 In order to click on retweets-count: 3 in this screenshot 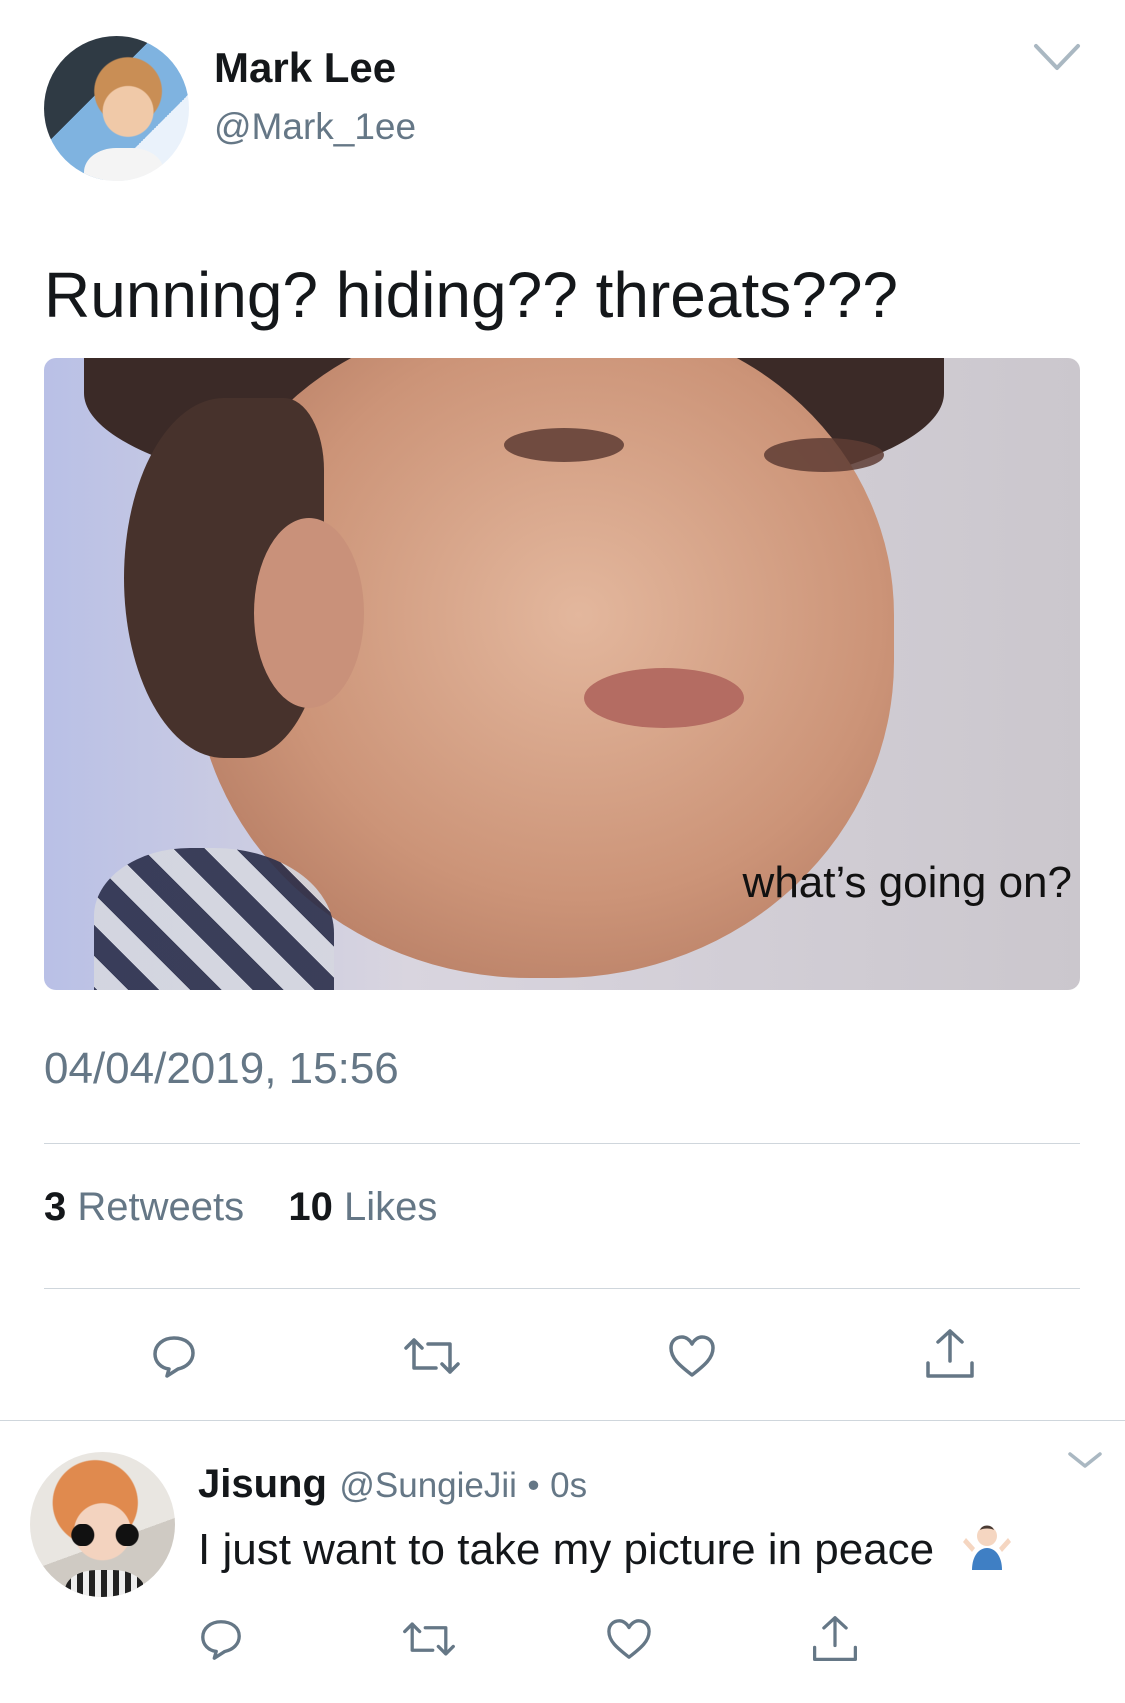, I will do `click(55, 1207)`.